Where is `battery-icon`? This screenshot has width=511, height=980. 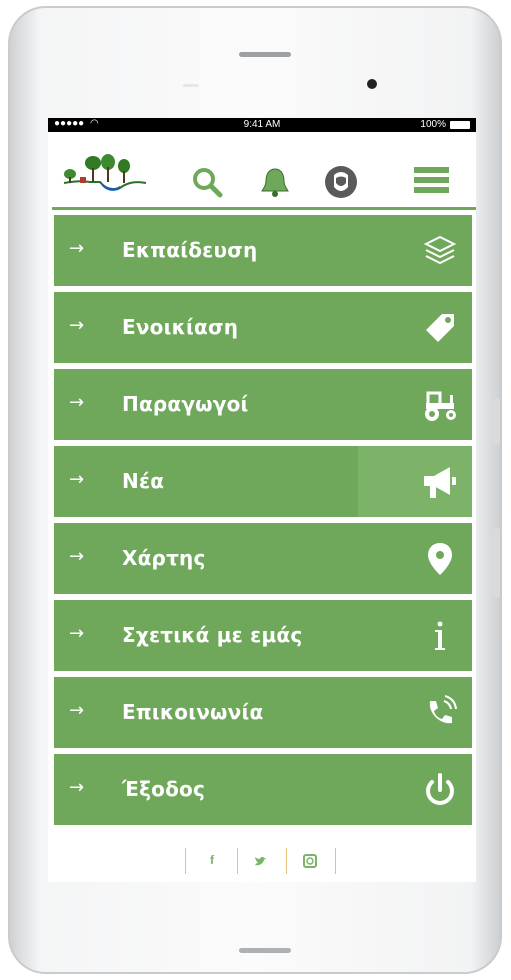
battery-icon is located at coordinates (460, 125).